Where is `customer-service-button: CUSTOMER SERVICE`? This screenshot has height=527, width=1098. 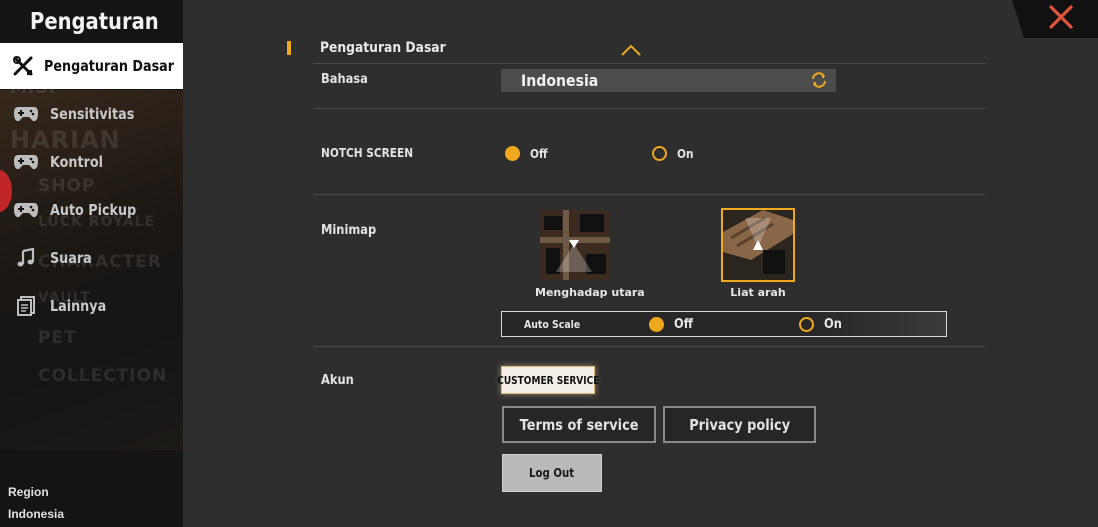
customer-service-button: CUSTOMER SERVICE is located at coordinates (548, 380).